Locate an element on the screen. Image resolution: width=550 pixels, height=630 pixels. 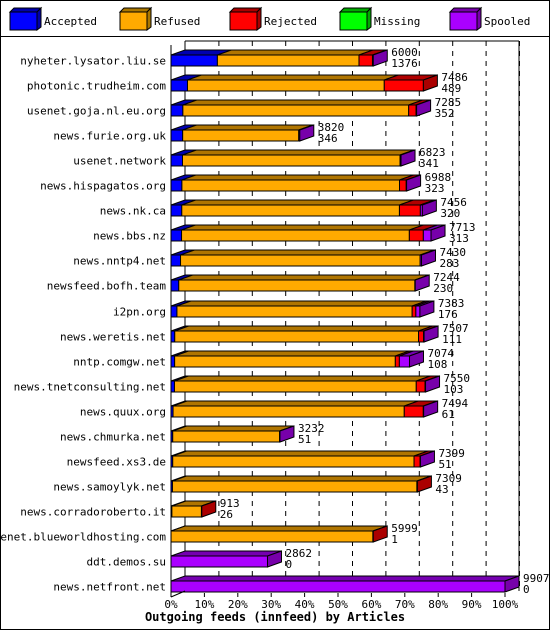
category-label: news.chmurka.net is located at coordinates (113, 437).